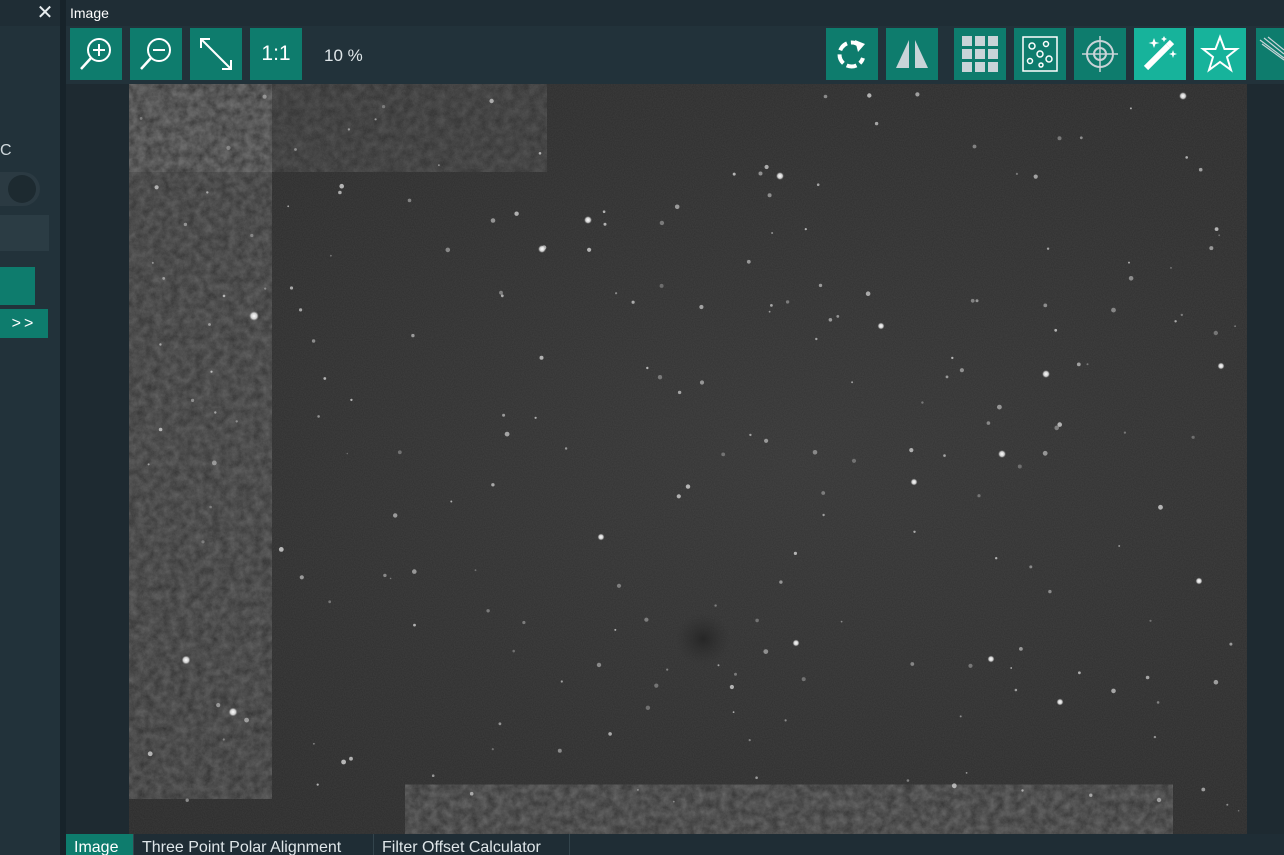  I want to click on star-icon, so click(1220, 53).